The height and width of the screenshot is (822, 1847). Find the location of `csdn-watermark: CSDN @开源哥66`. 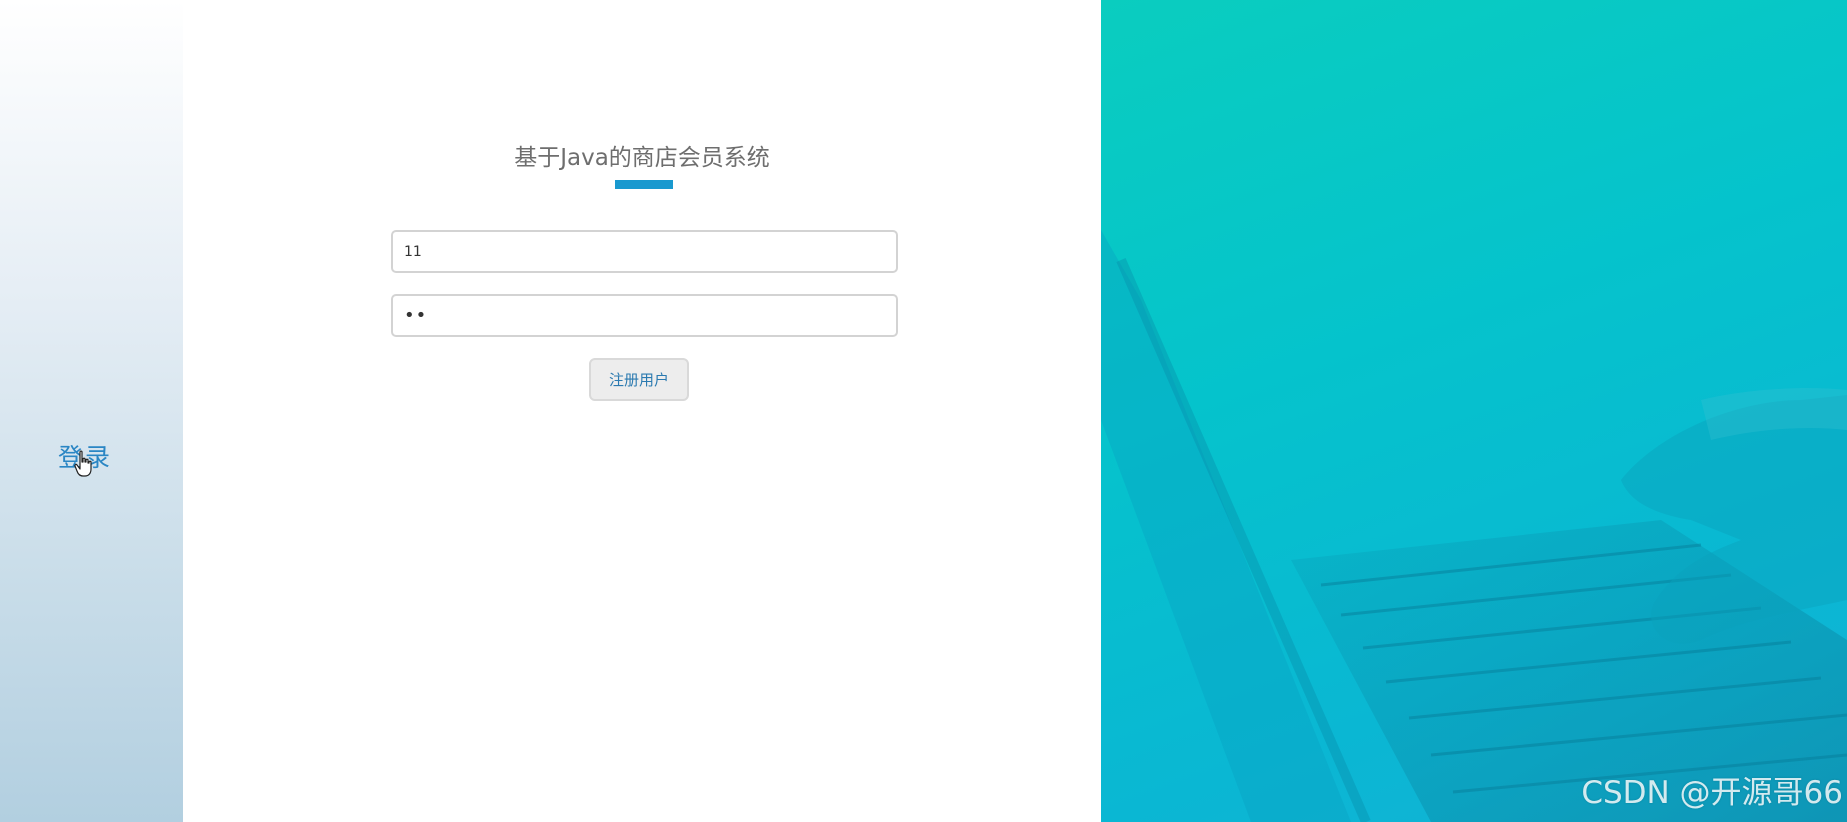

csdn-watermark: CSDN @开源哥66 is located at coordinates (1712, 793).